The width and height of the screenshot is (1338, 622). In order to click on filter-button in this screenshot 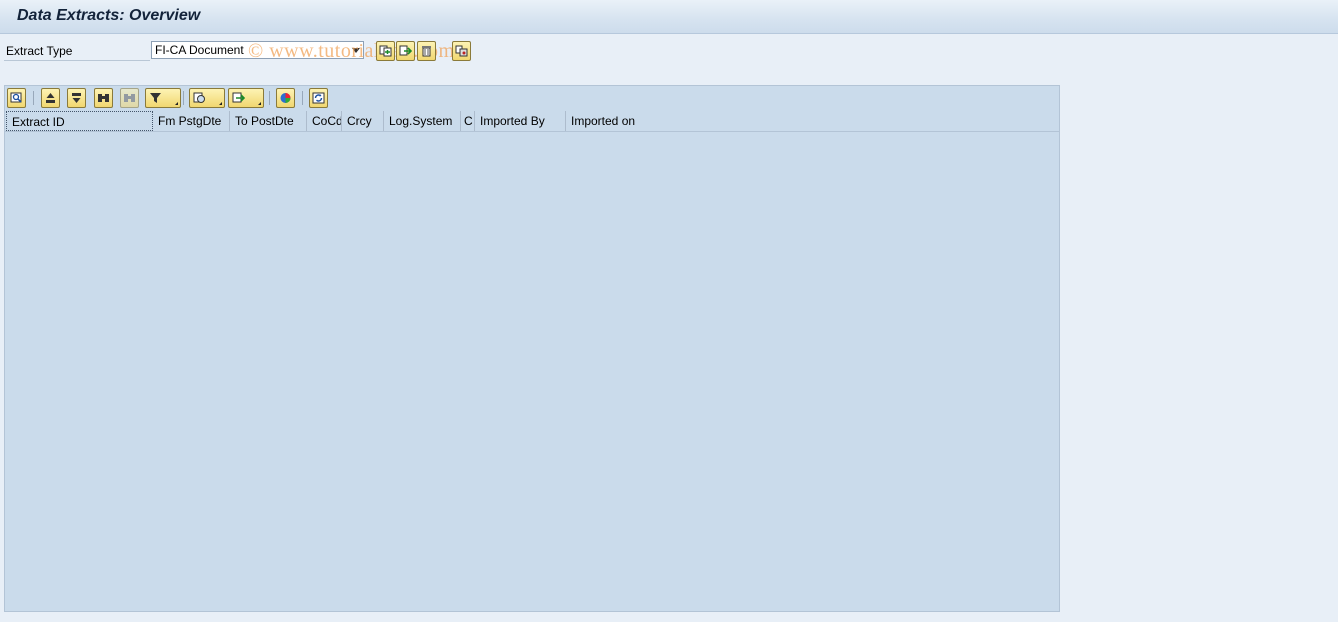, I will do `click(163, 98)`.